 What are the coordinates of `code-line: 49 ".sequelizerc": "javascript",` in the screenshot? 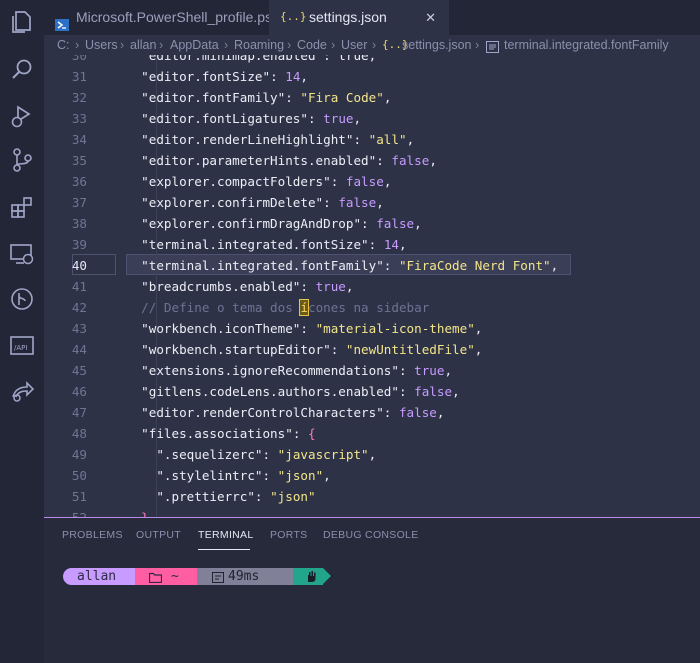 It's located at (372, 454).